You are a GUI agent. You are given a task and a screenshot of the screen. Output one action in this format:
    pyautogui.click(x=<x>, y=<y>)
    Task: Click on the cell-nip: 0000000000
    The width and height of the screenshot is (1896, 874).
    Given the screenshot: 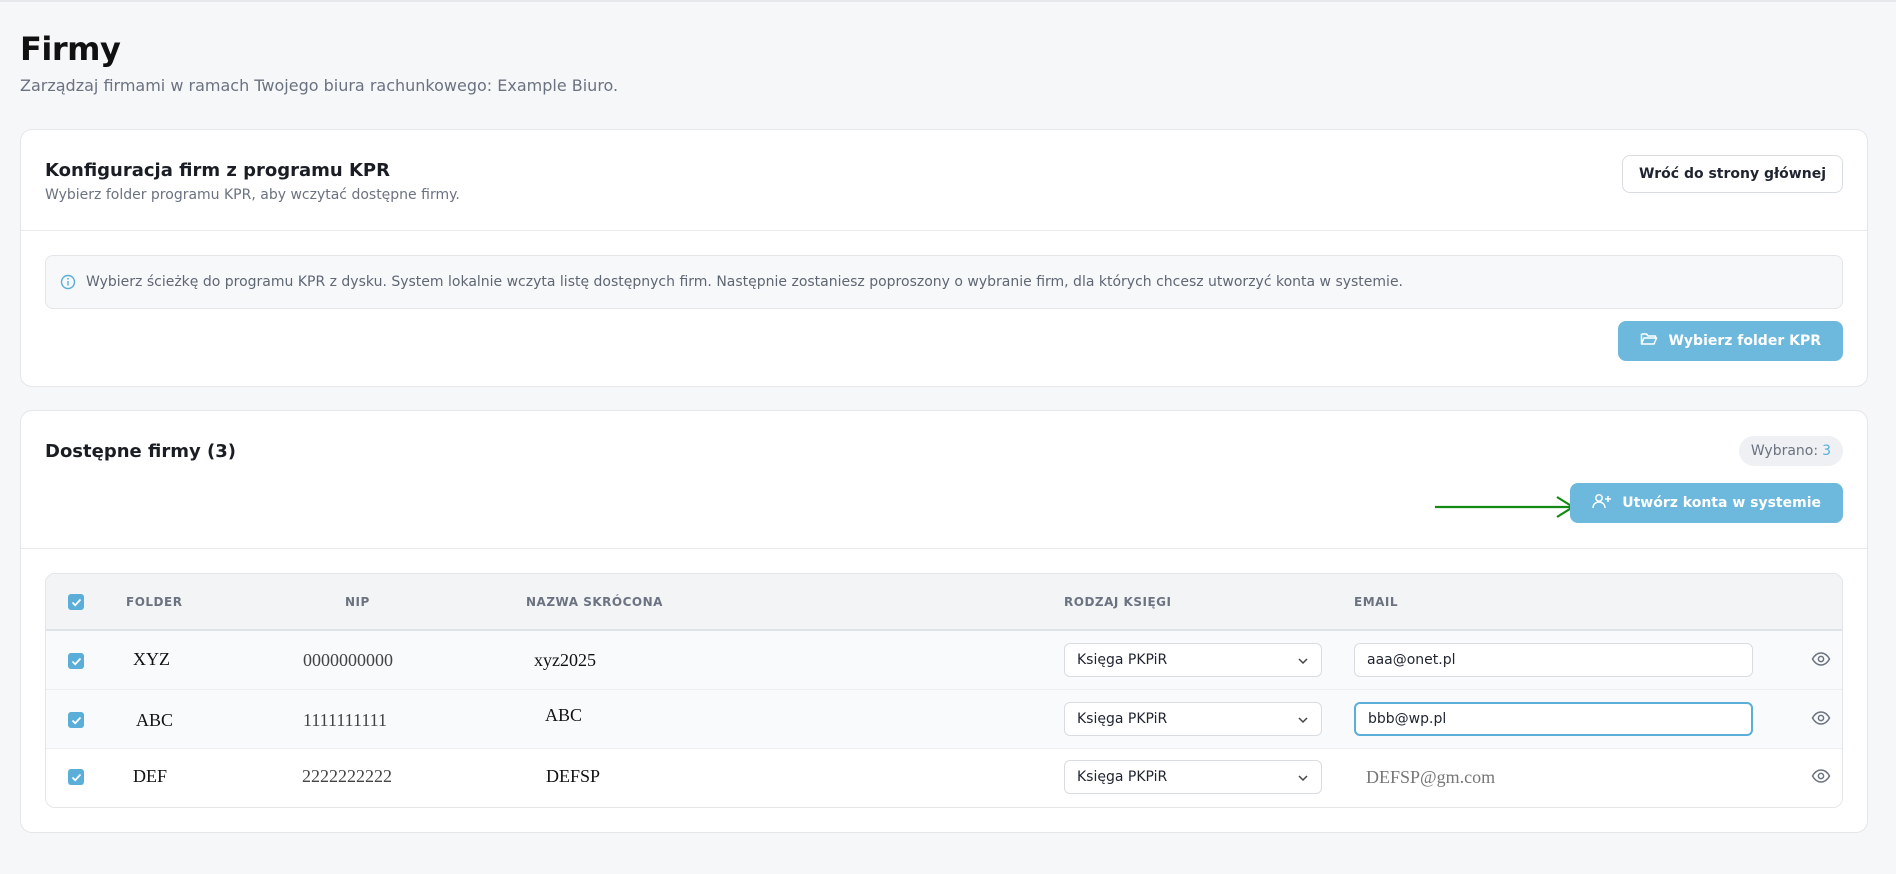 What is the action you would take?
    pyautogui.click(x=348, y=660)
    